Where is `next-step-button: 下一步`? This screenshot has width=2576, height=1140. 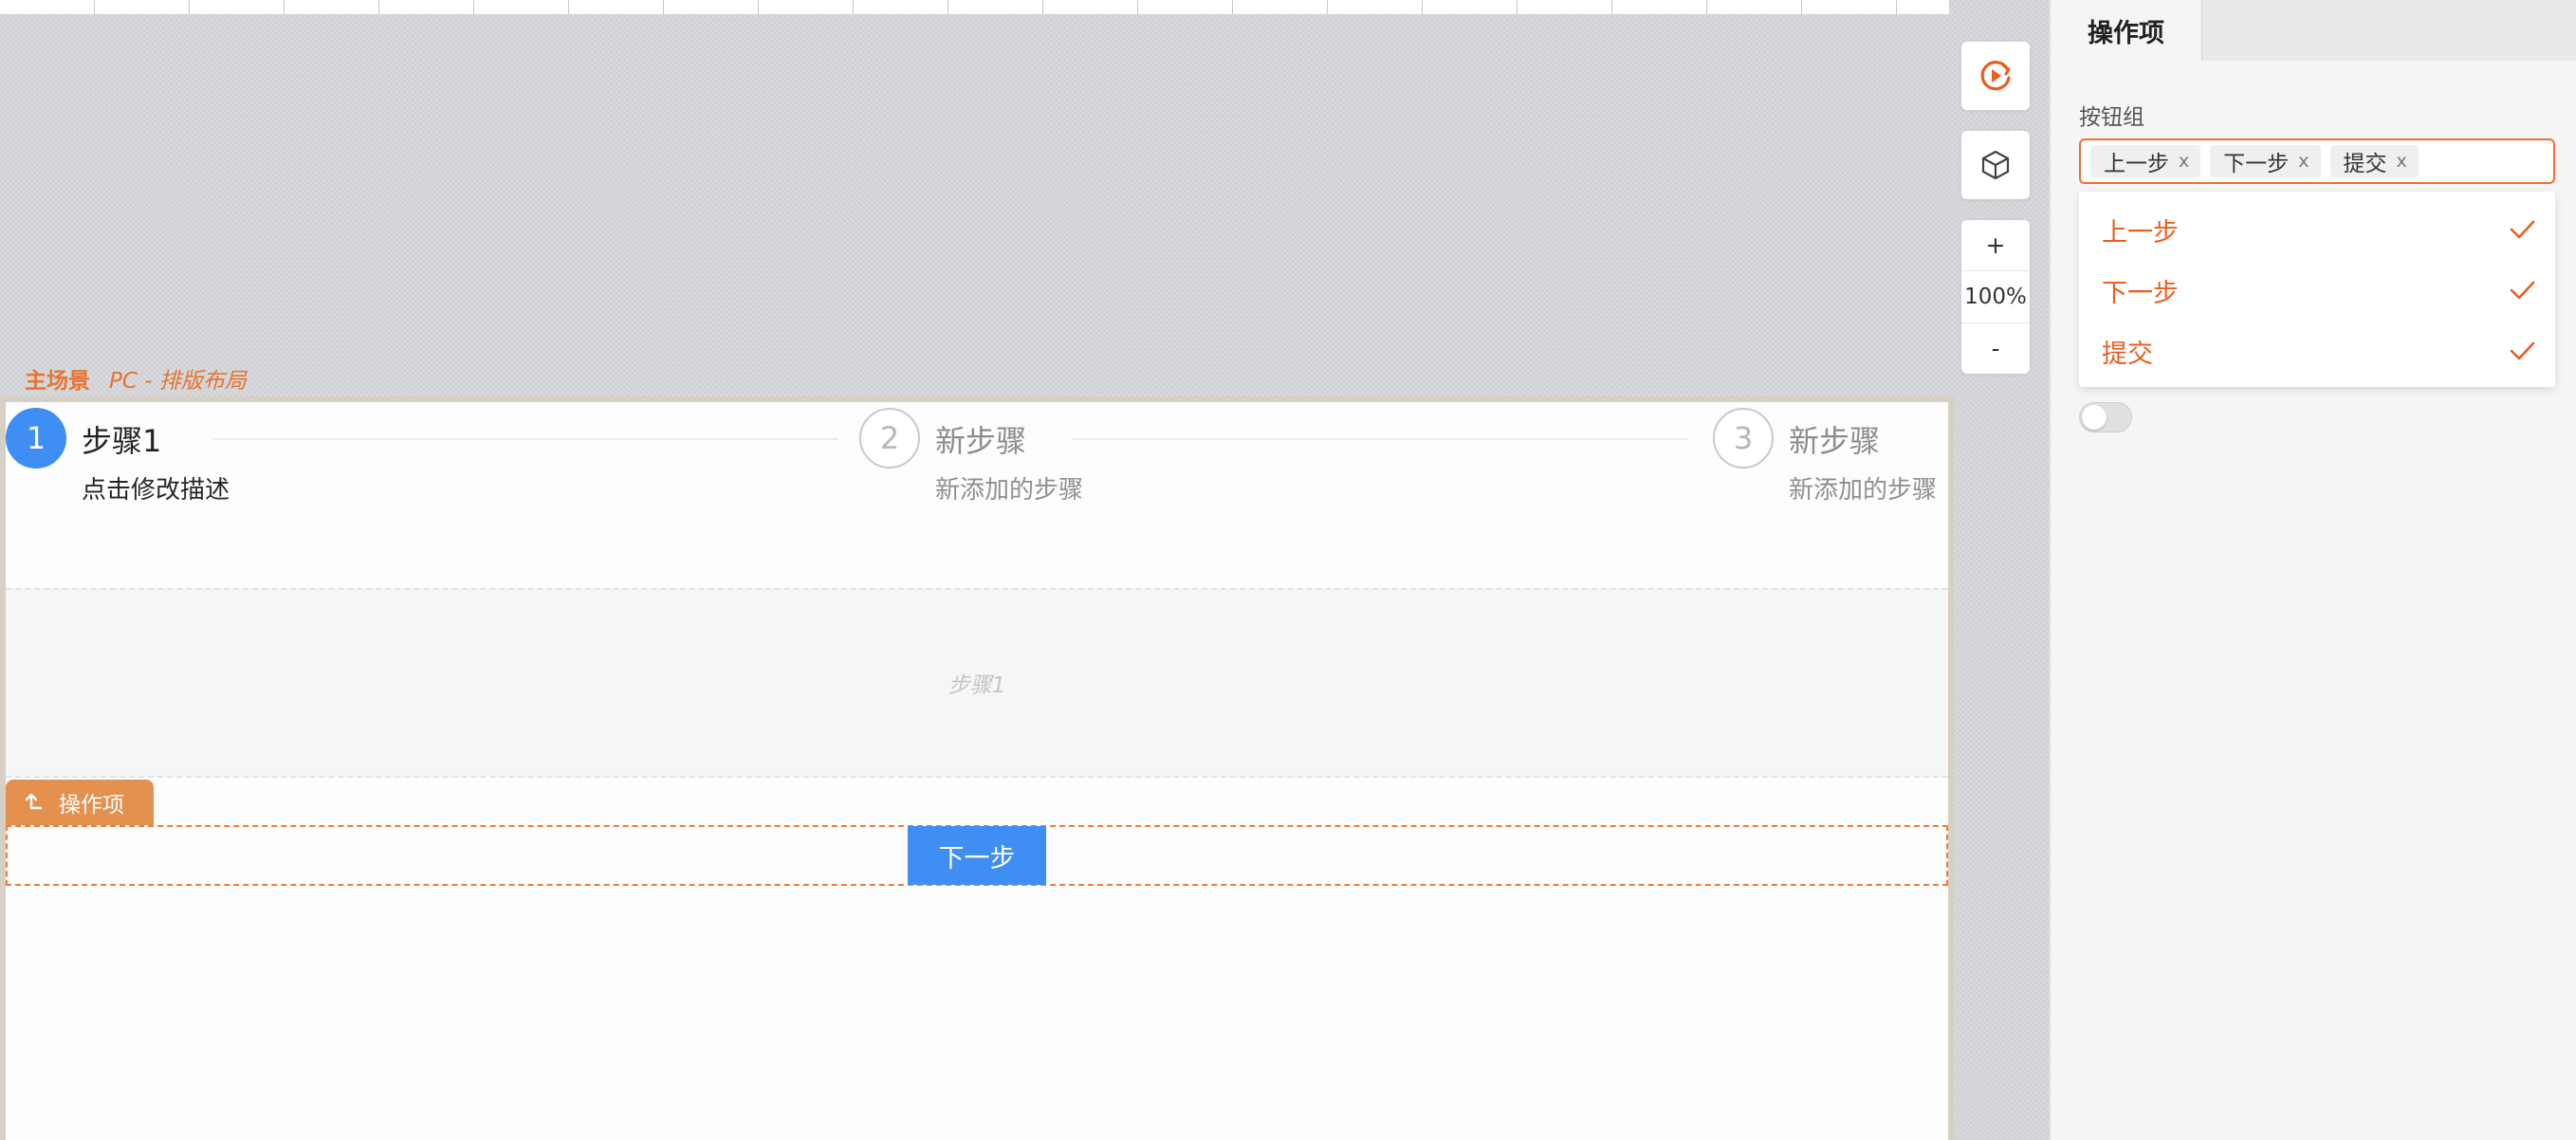
next-step-button: 下一步 is located at coordinates (977, 855).